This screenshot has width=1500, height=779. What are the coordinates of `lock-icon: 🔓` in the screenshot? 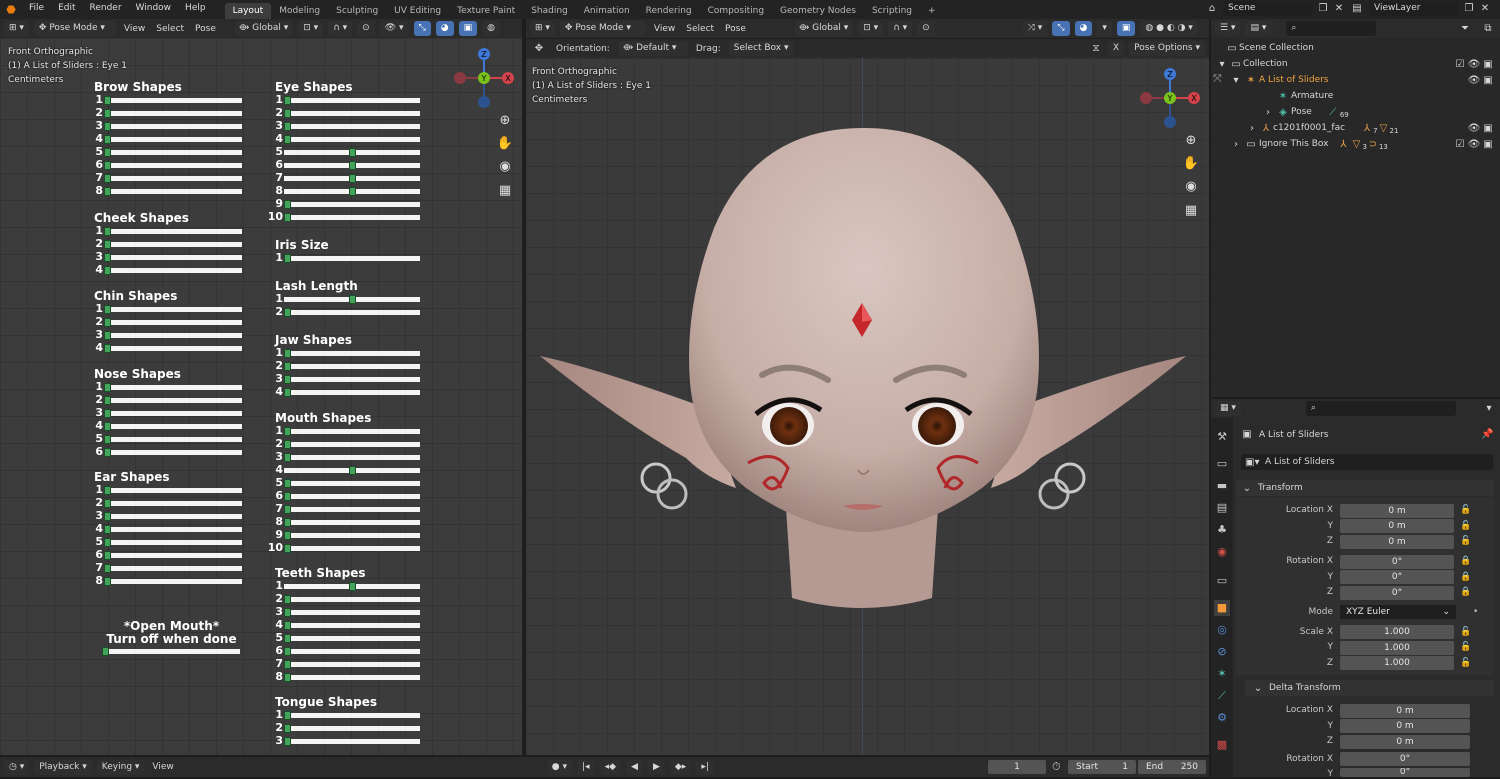 It's located at (1465, 541).